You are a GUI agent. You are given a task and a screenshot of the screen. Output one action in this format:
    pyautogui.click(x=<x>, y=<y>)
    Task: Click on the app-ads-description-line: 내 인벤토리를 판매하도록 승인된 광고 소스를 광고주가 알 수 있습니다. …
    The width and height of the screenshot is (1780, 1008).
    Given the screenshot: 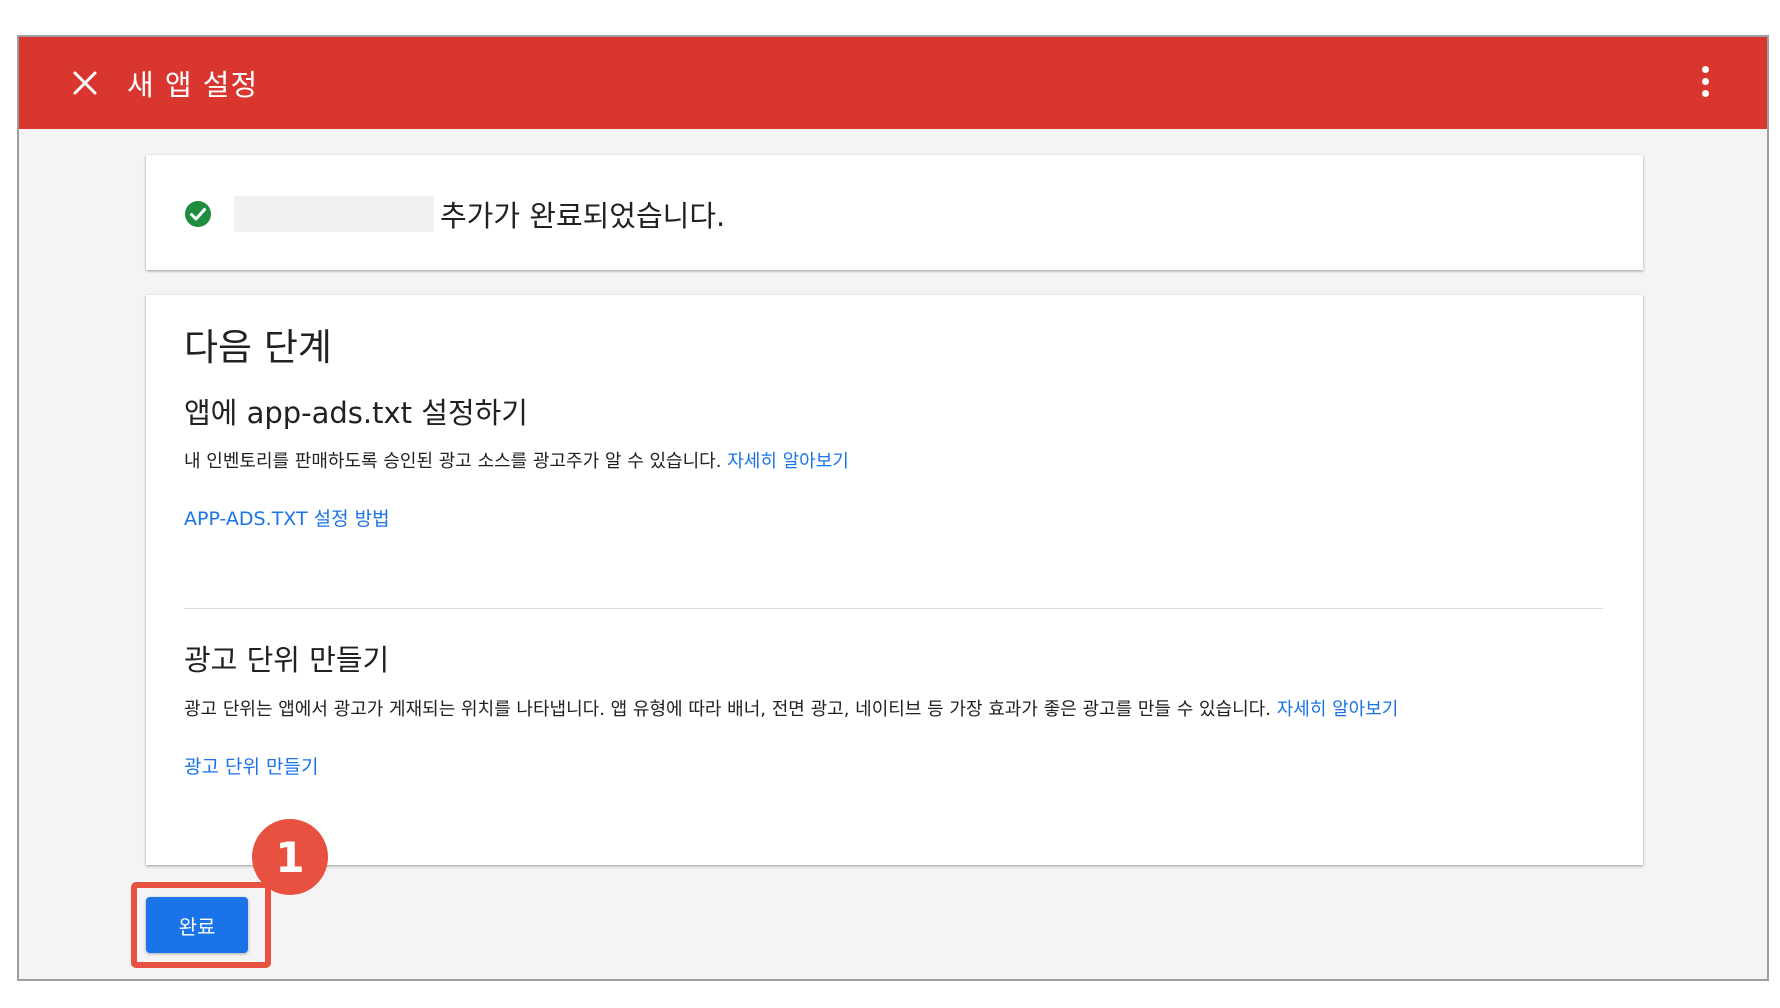 What is the action you would take?
    pyautogui.click(x=516, y=460)
    